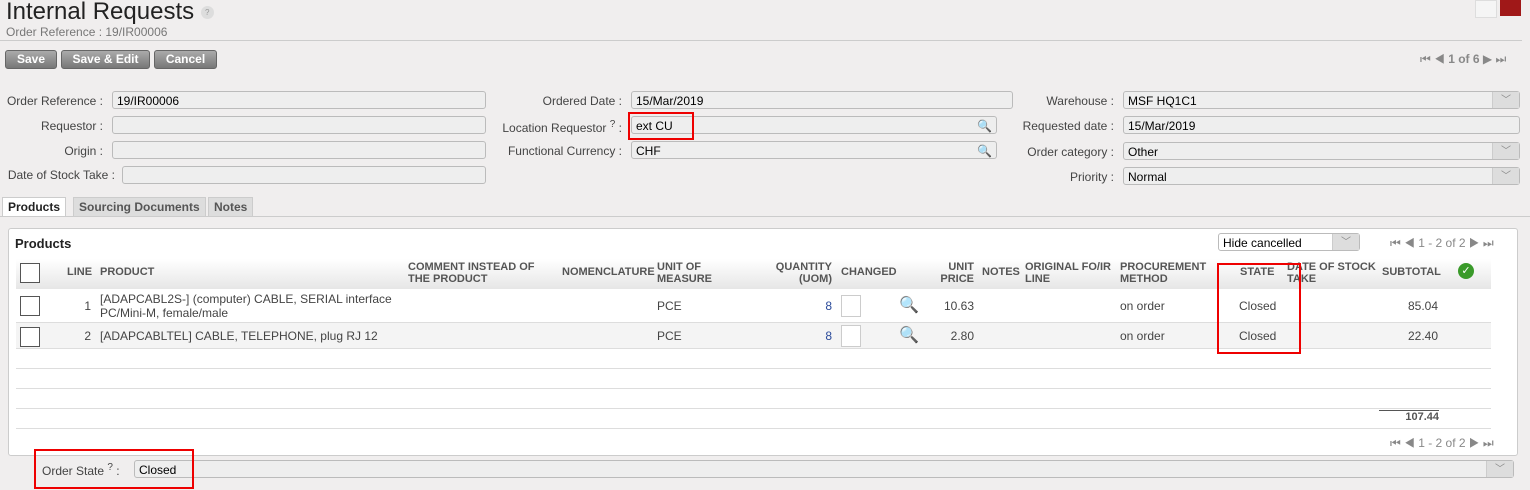 The height and width of the screenshot is (490, 1530). I want to click on warehouse-label: Warehouse :, so click(1080, 101).